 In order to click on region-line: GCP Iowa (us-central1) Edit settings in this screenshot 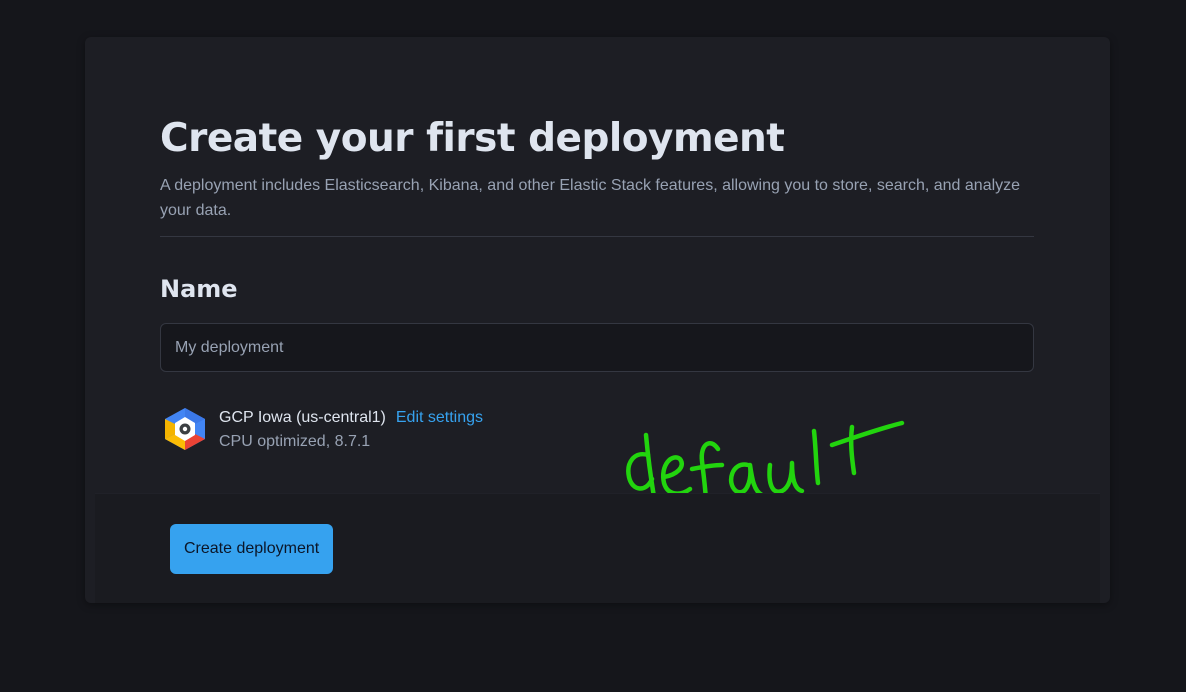, I will do `click(351, 418)`.